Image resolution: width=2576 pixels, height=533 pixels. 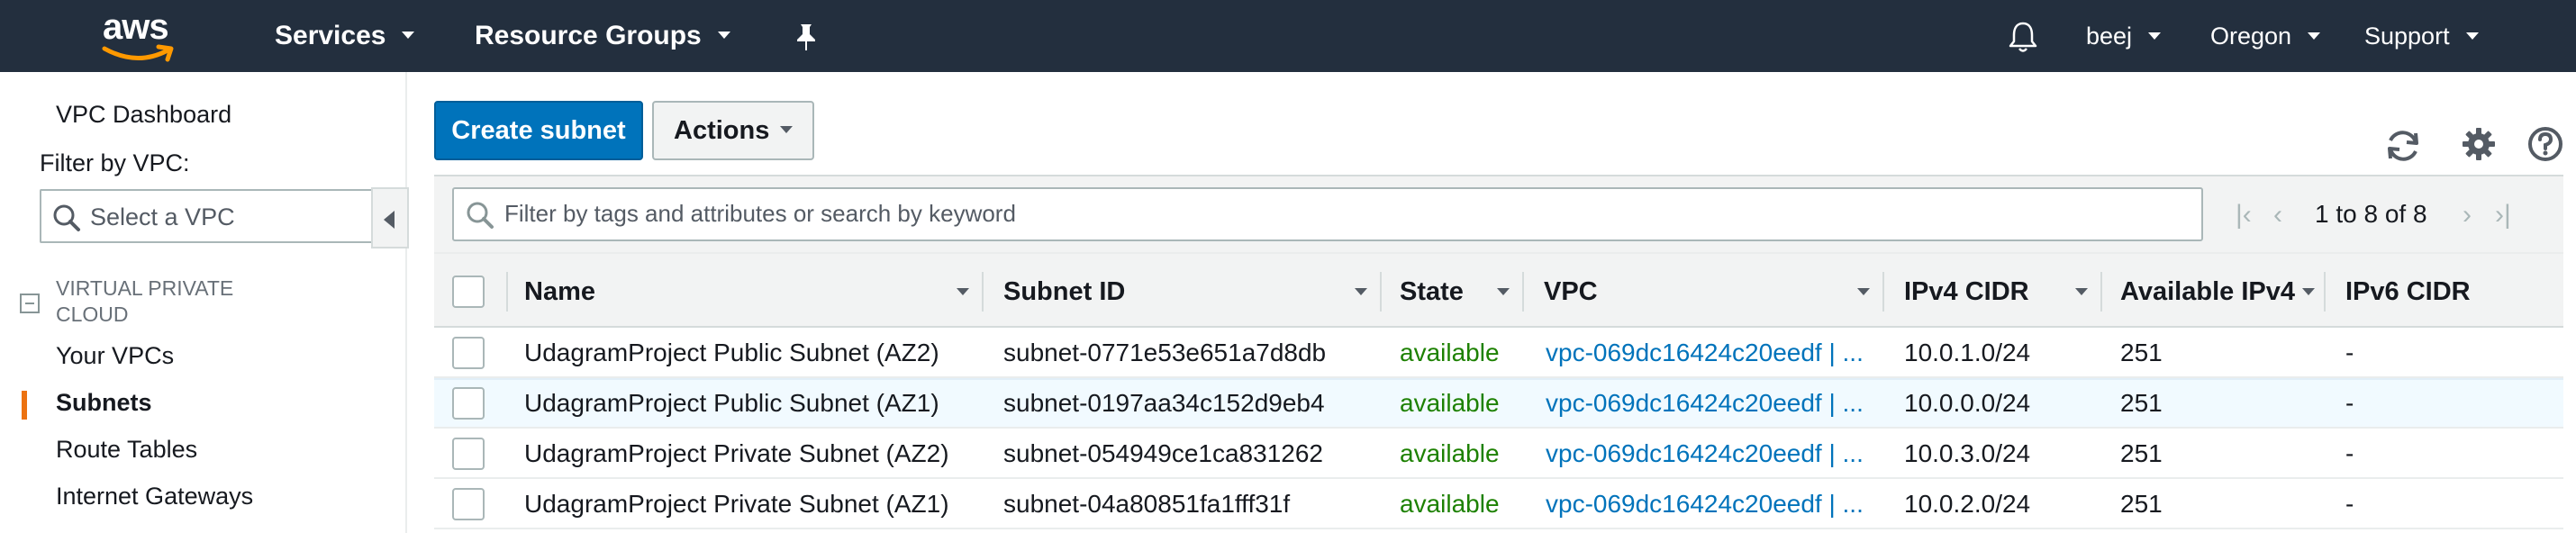 What do you see at coordinates (1967, 453) in the screenshot?
I see `cell-ipv4-cidr: 10.0.3.0/24` at bounding box center [1967, 453].